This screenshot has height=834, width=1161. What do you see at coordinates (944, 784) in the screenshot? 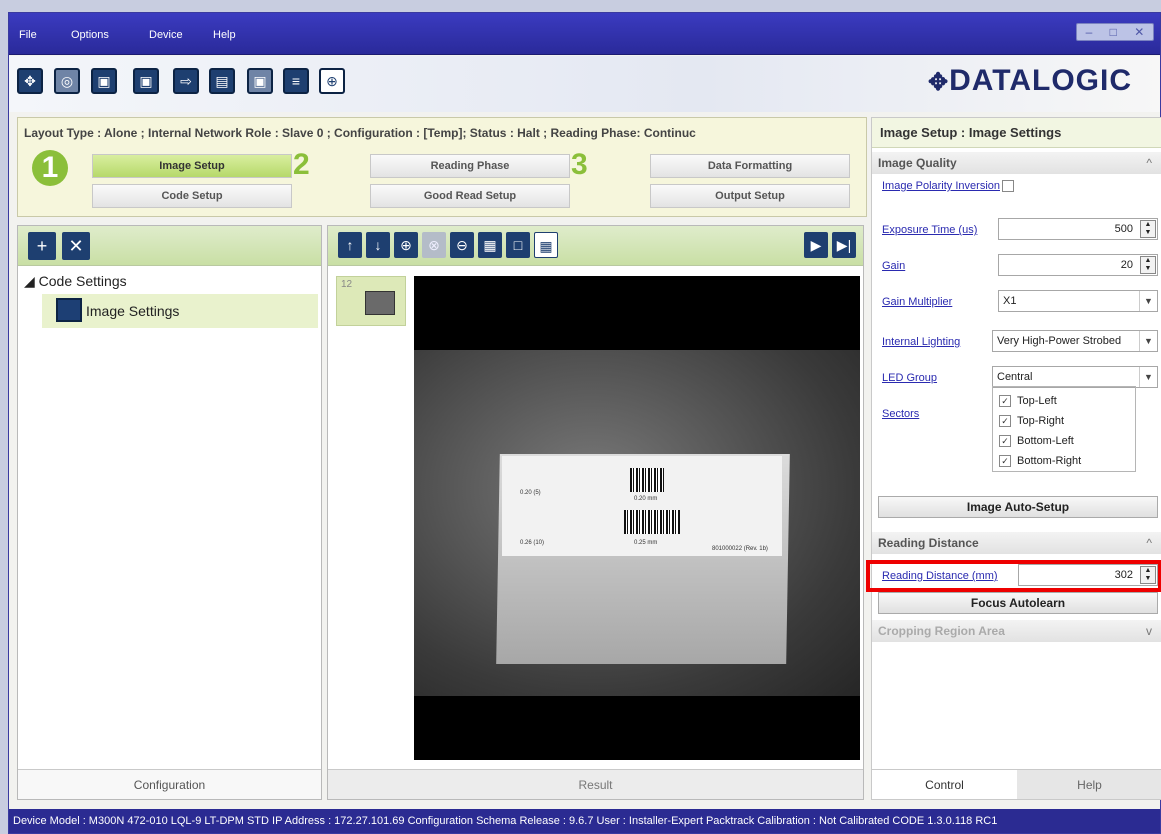
I see `tab-control: Control` at bounding box center [944, 784].